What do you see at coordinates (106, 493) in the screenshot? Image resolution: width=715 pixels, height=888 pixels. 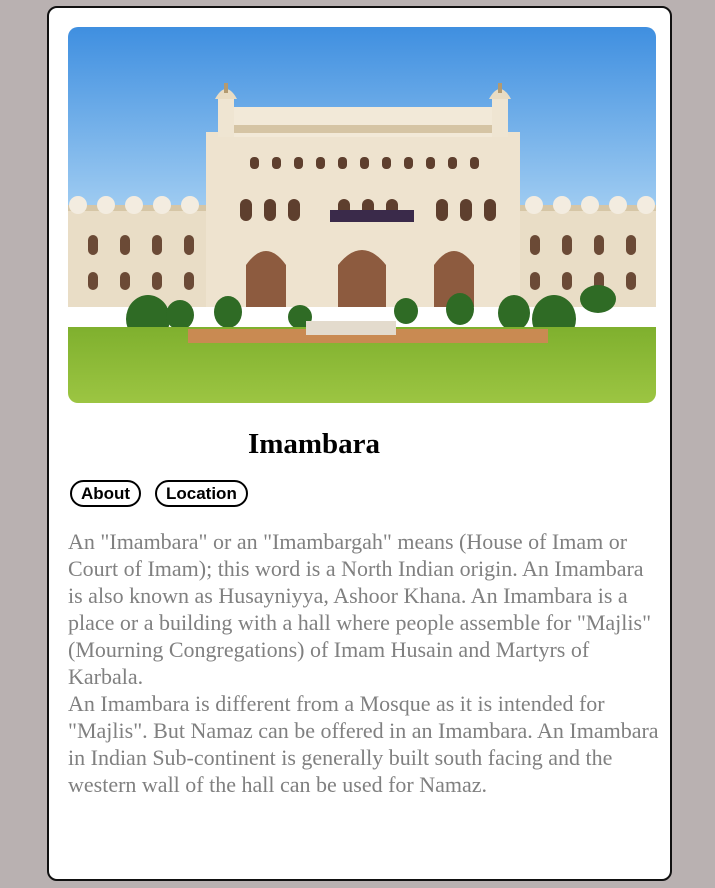 I see `about-button: About` at bounding box center [106, 493].